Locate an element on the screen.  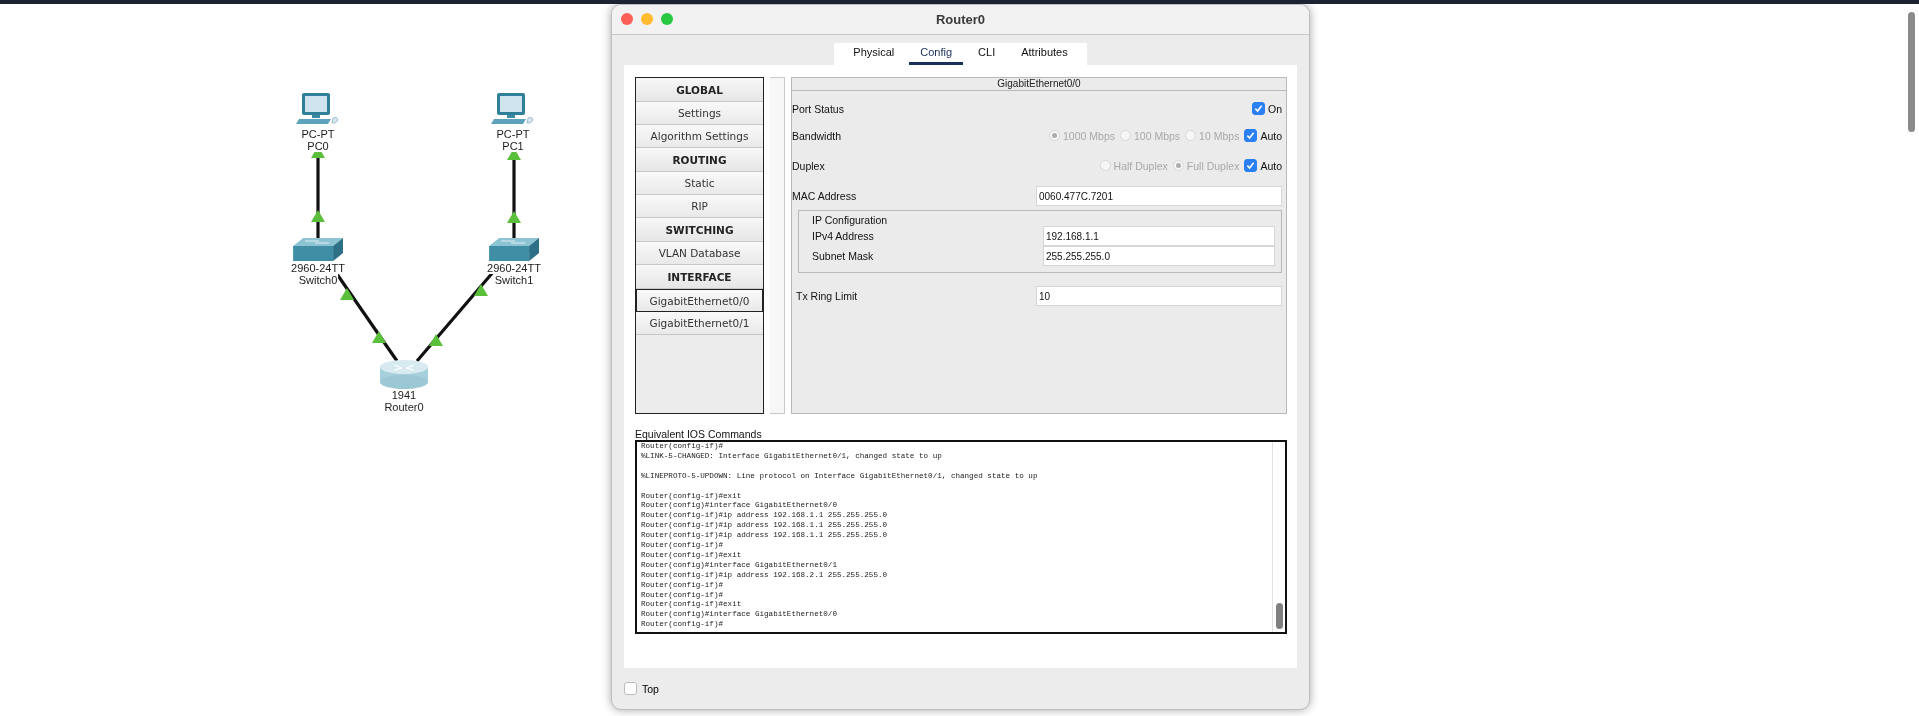
nav-item: VLAN Database is located at coordinates (699, 253).